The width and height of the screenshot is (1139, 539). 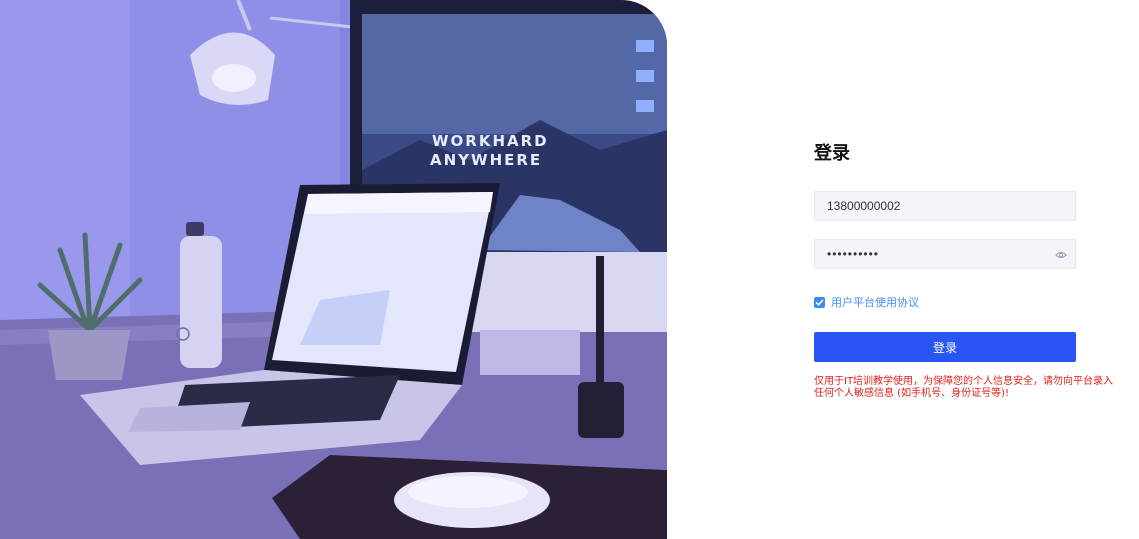 What do you see at coordinates (911, 393) in the screenshot?
I see `privacy-notice-line2: 任何个人敏感信息 (如手机号、身份证号等)!` at bounding box center [911, 393].